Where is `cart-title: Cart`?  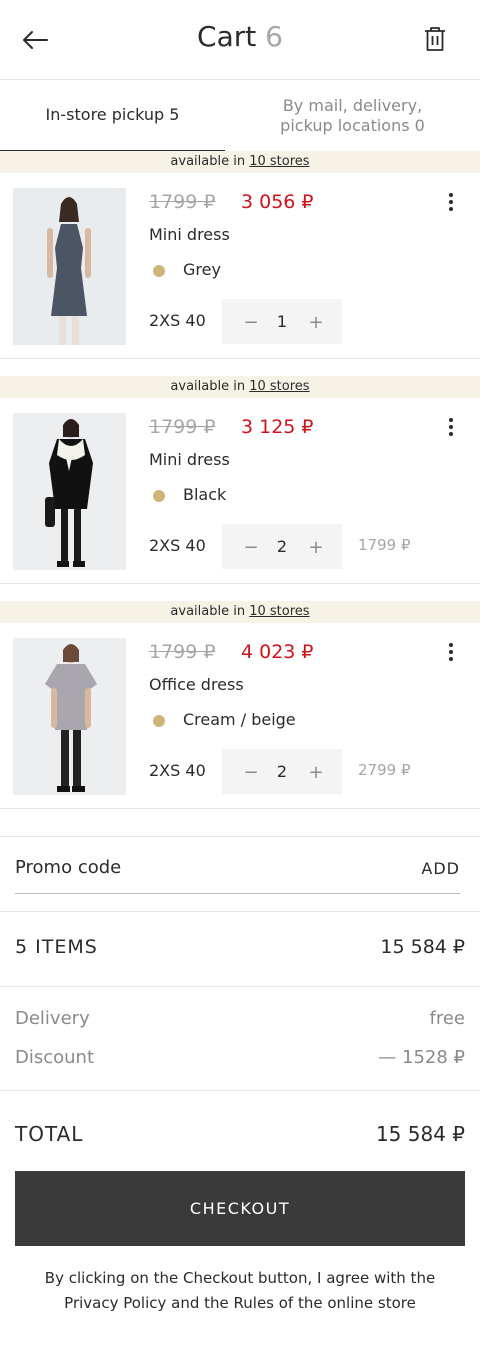 cart-title: Cart is located at coordinates (227, 36).